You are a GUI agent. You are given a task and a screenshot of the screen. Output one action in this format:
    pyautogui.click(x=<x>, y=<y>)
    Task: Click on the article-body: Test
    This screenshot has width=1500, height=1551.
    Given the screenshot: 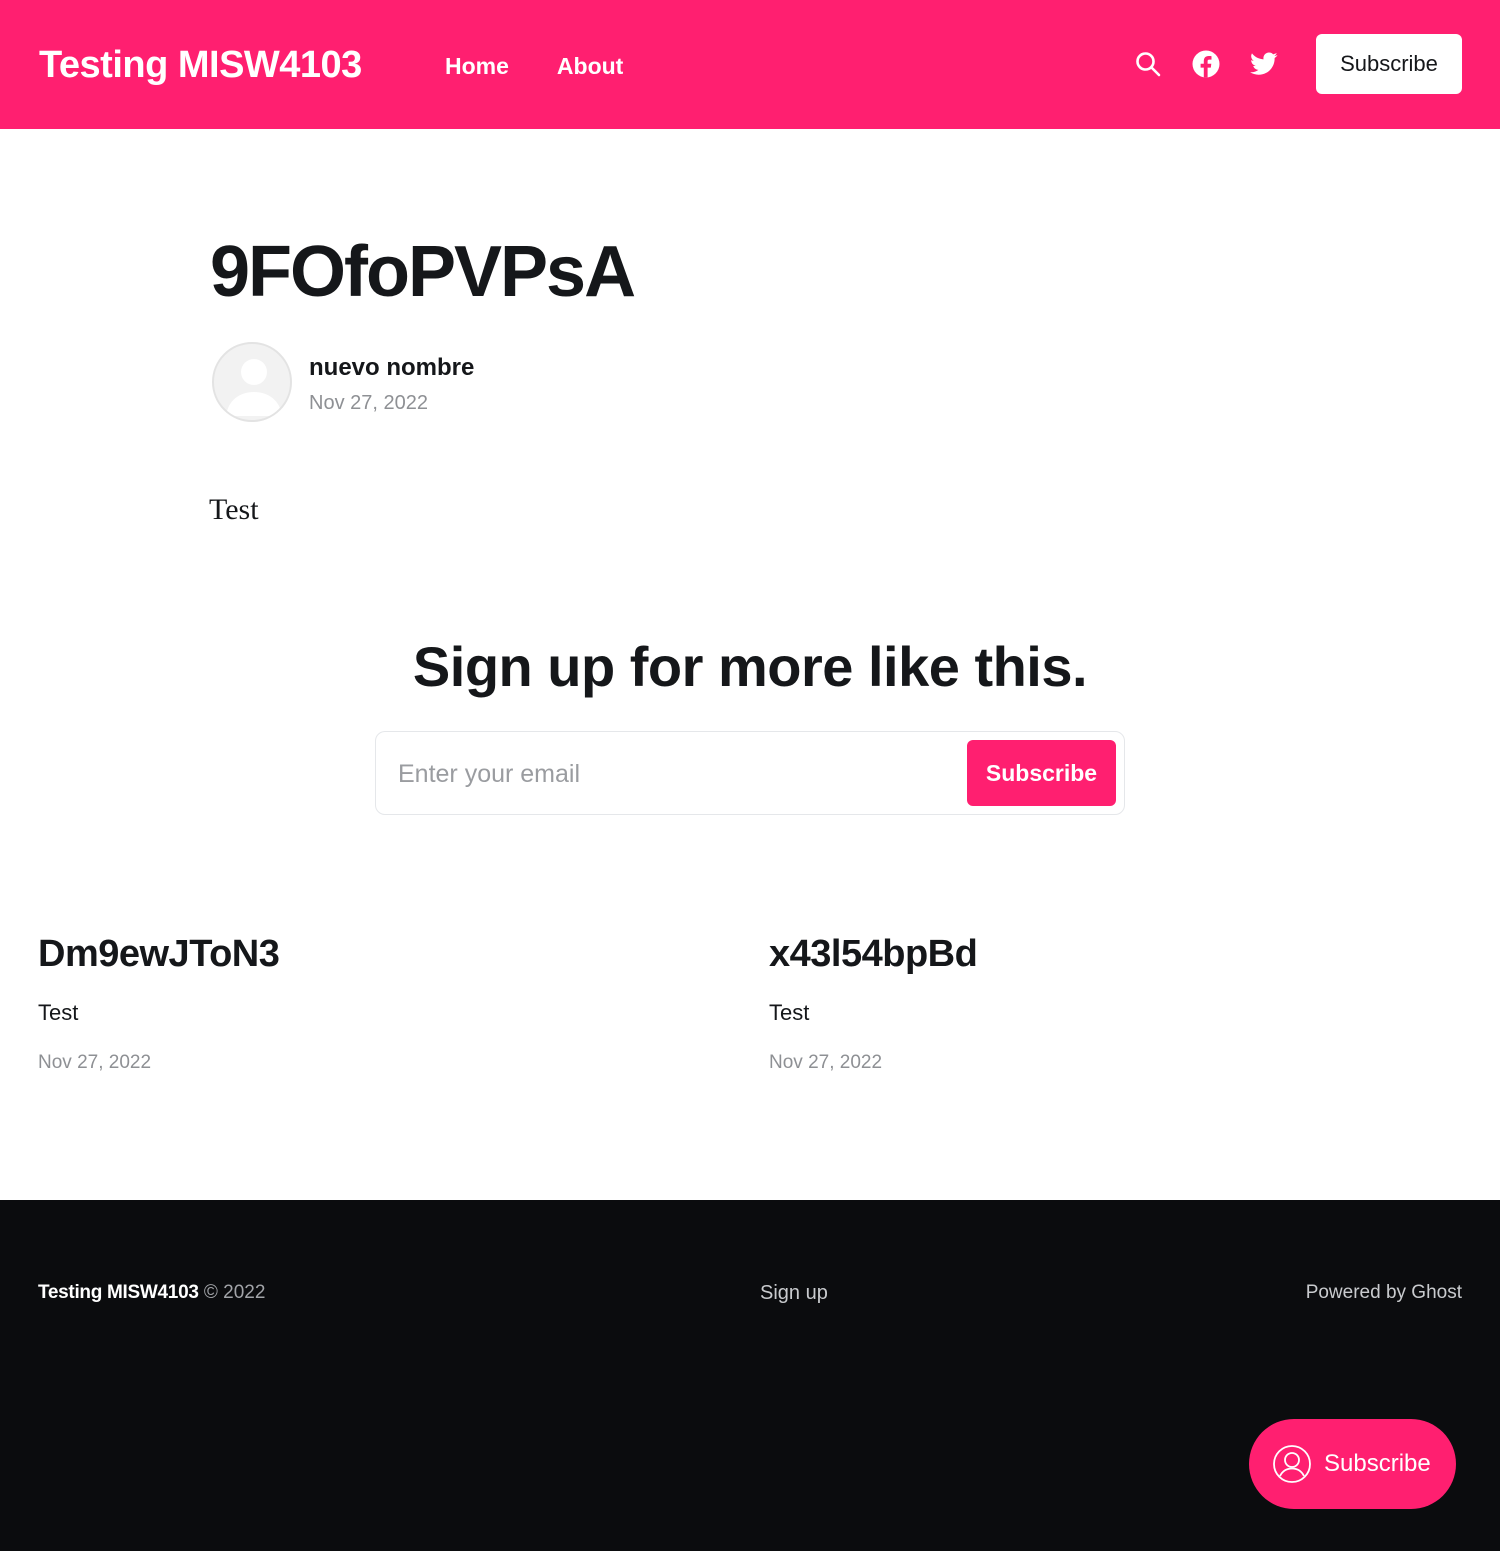 What is the action you would take?
    pyautogui.click(x=234, y=509)
    